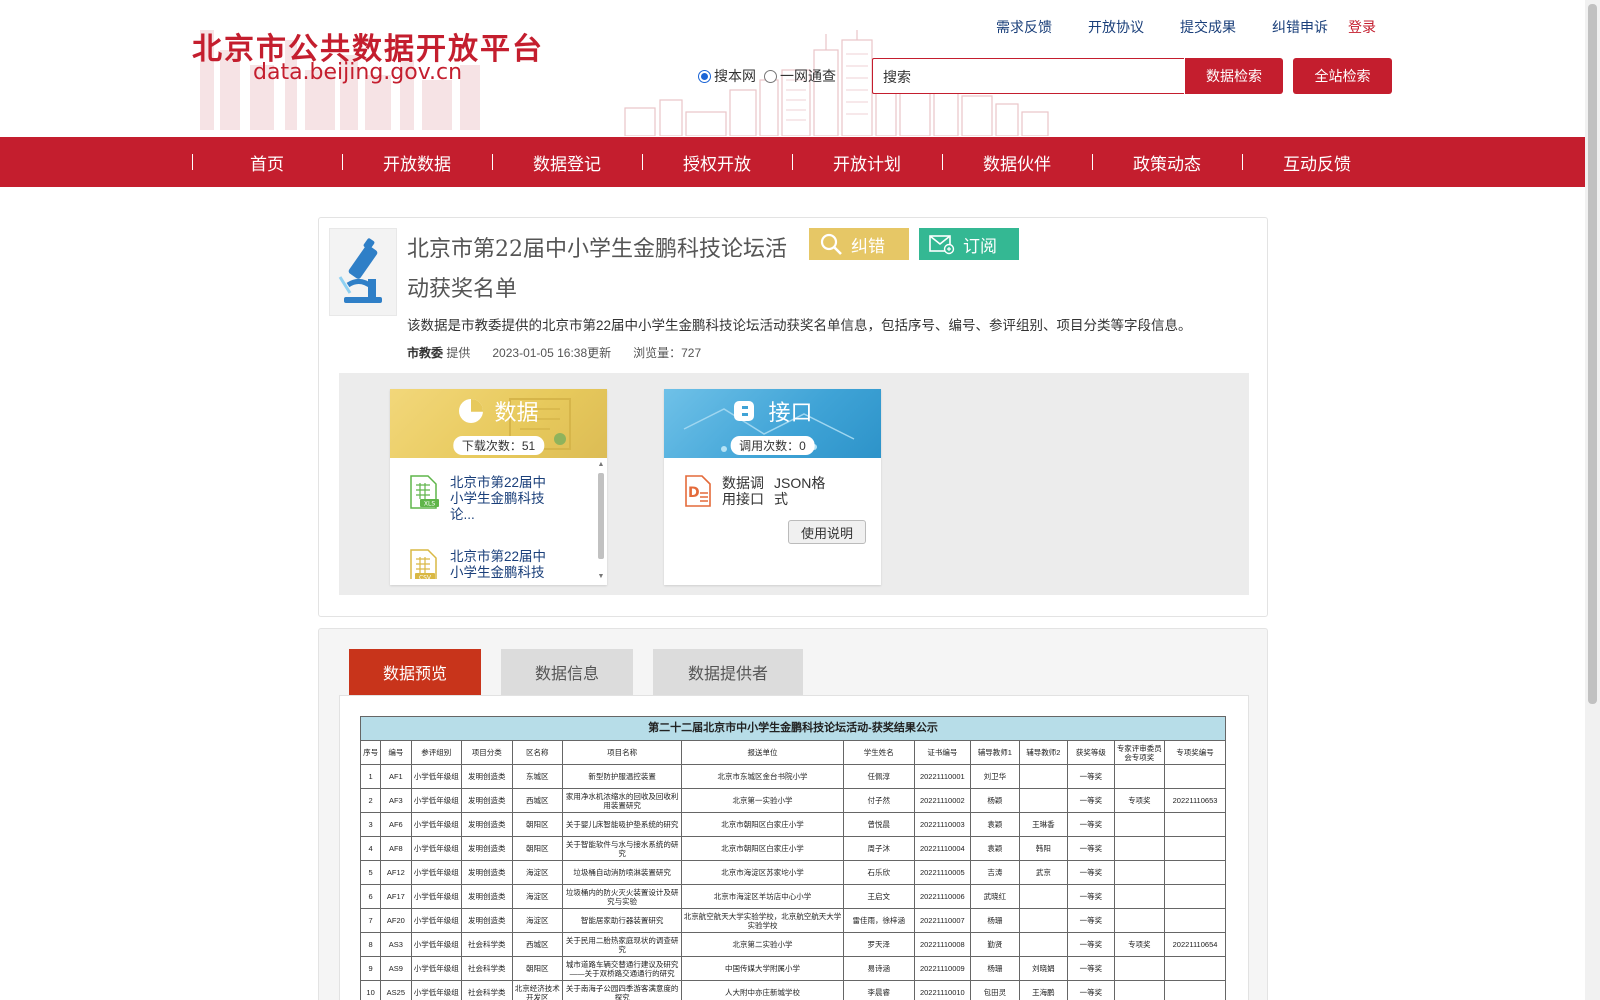 The width and height of the screenshot is (1600, 1000). What do you see at coordinates (1195, 944) in the screenshot?
I see `table-cell: 20221110654` at bounding box center [1195, 944].